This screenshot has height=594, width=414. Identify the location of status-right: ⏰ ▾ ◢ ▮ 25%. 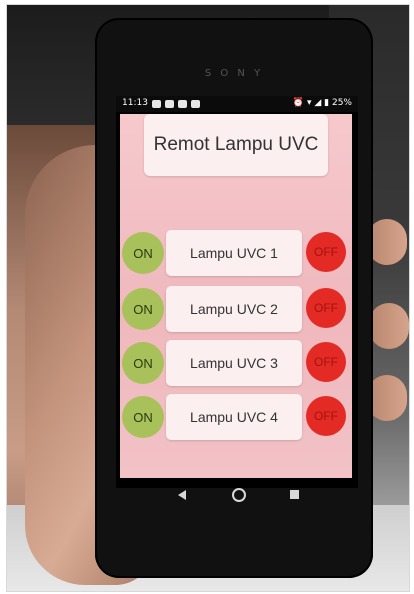
(322, 103).